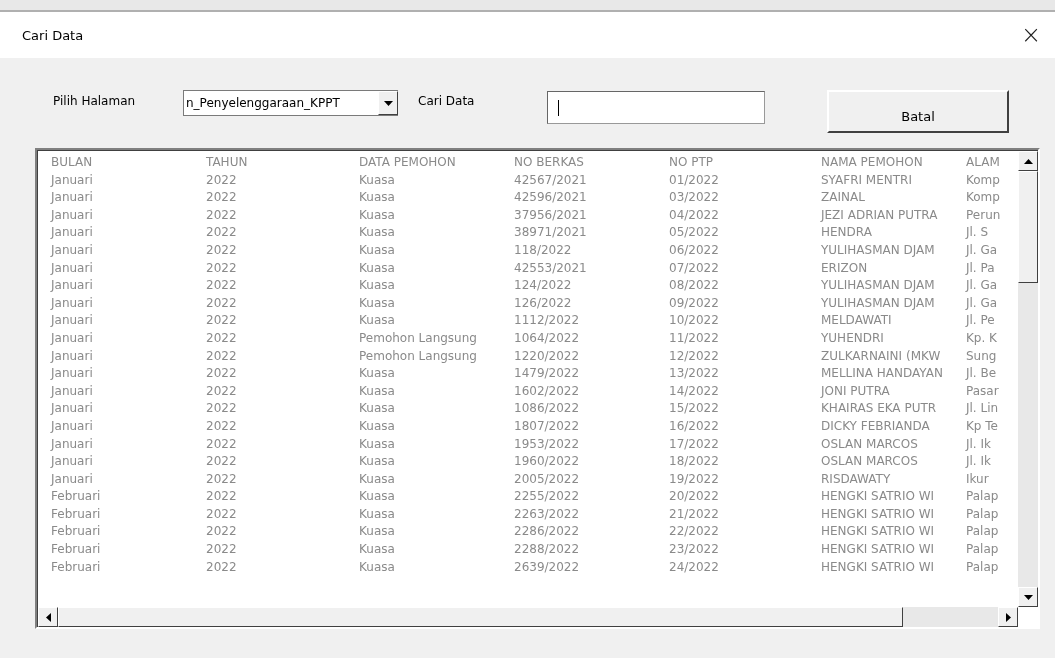 Image resolution: width=1055 pixels, height=658 pixels. What do you see at coordinates (290, 103) in the screenshot?
I see `page-dropdown: n_Penyelenggaraan_KPPT` at bounding box center [290, 103].